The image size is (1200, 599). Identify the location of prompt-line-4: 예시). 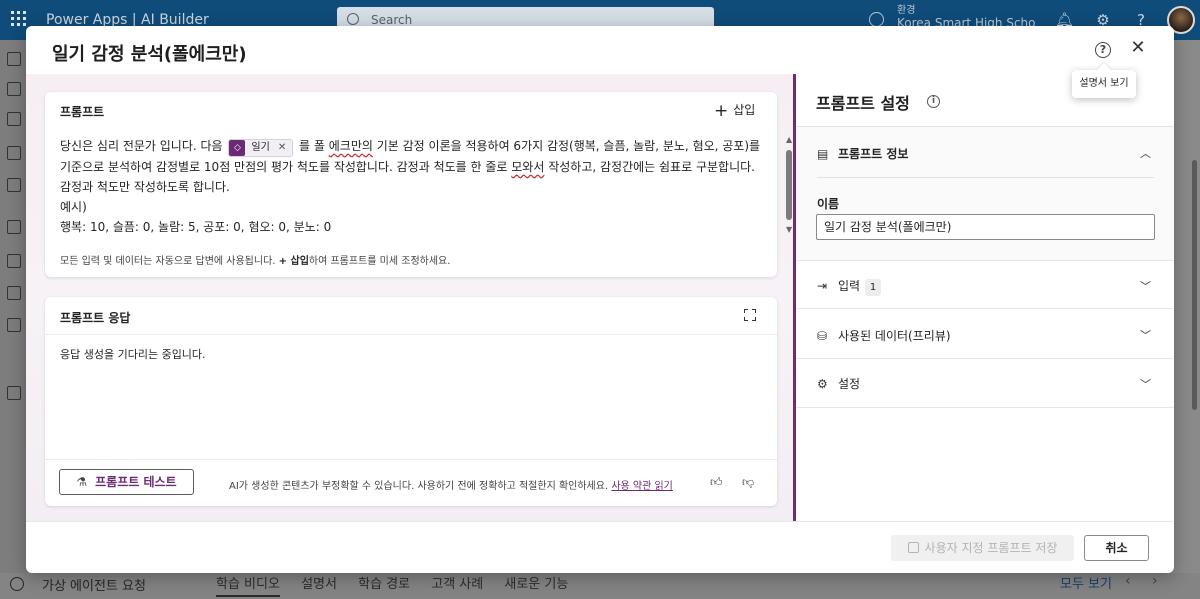
(73, 207).